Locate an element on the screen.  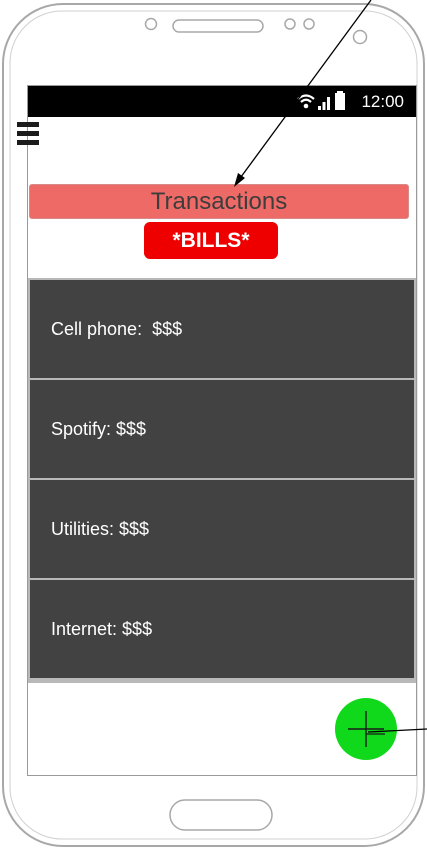
bills-badge: *BILLS* is located at coordinates (211, 240).